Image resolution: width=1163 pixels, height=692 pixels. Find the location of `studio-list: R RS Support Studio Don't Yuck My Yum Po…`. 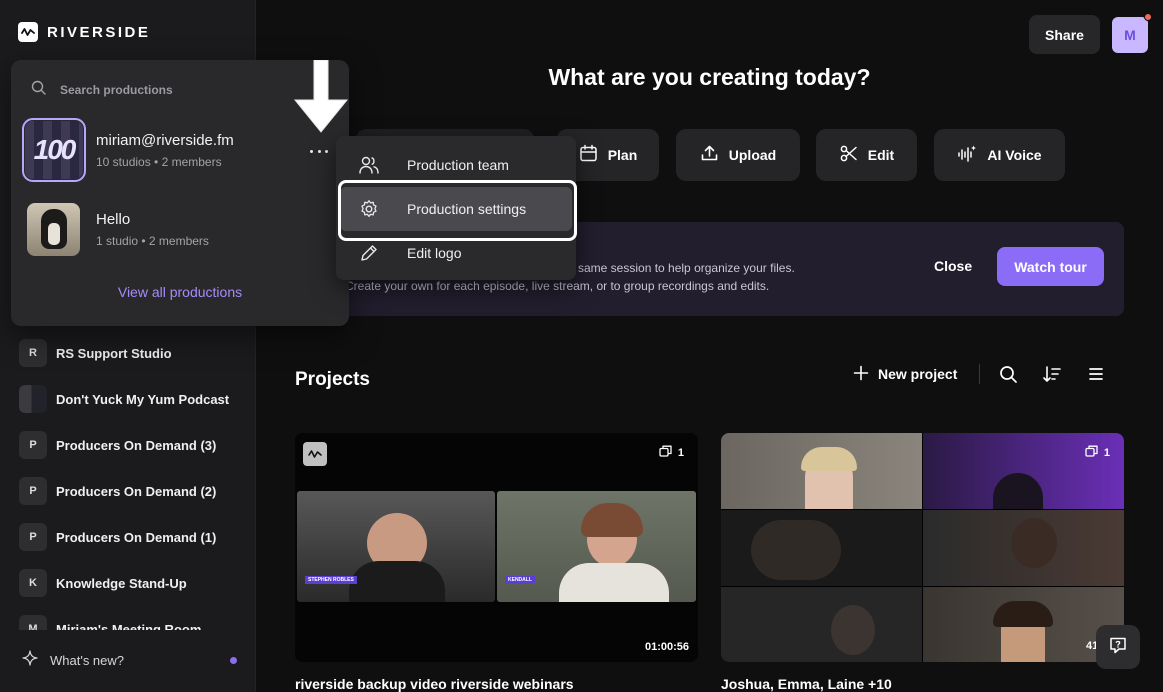

studio-list: R RS Support Studio Don't Yuck My Yum Po… is located at coordinates (128, 480).